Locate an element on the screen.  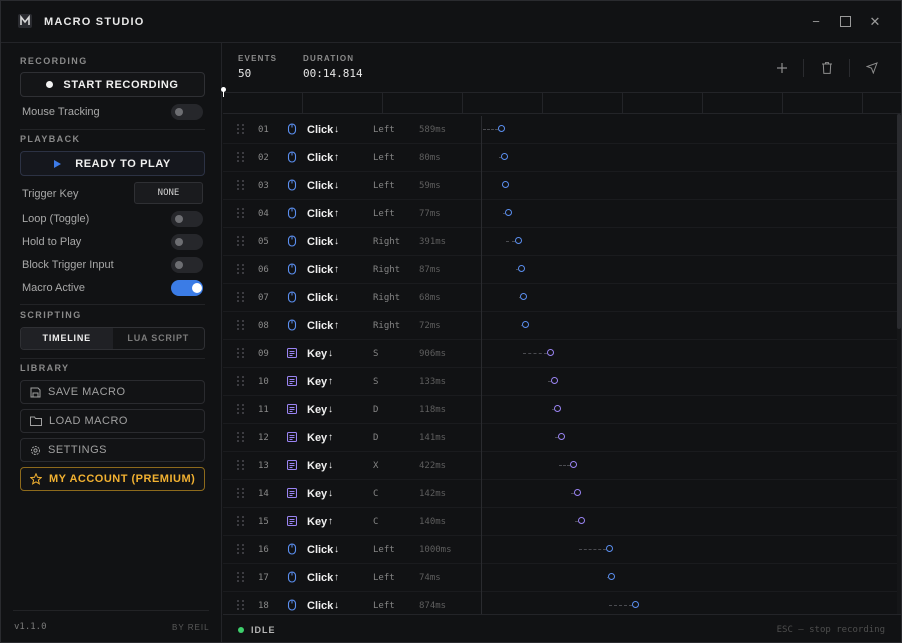
my-account-button: MY ACCOUNT (PREMIUM) is located at coordinates (112, 479).